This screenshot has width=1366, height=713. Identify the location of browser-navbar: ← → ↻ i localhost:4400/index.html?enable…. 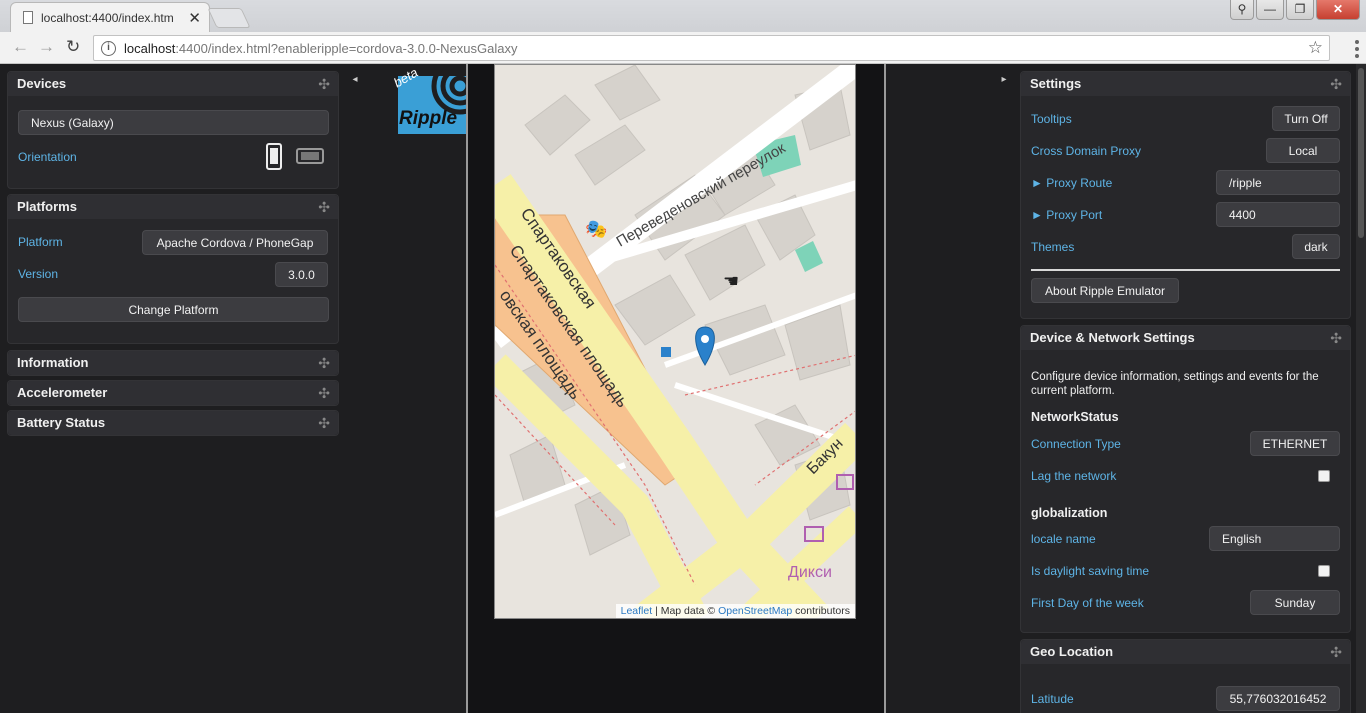
(683, 48).